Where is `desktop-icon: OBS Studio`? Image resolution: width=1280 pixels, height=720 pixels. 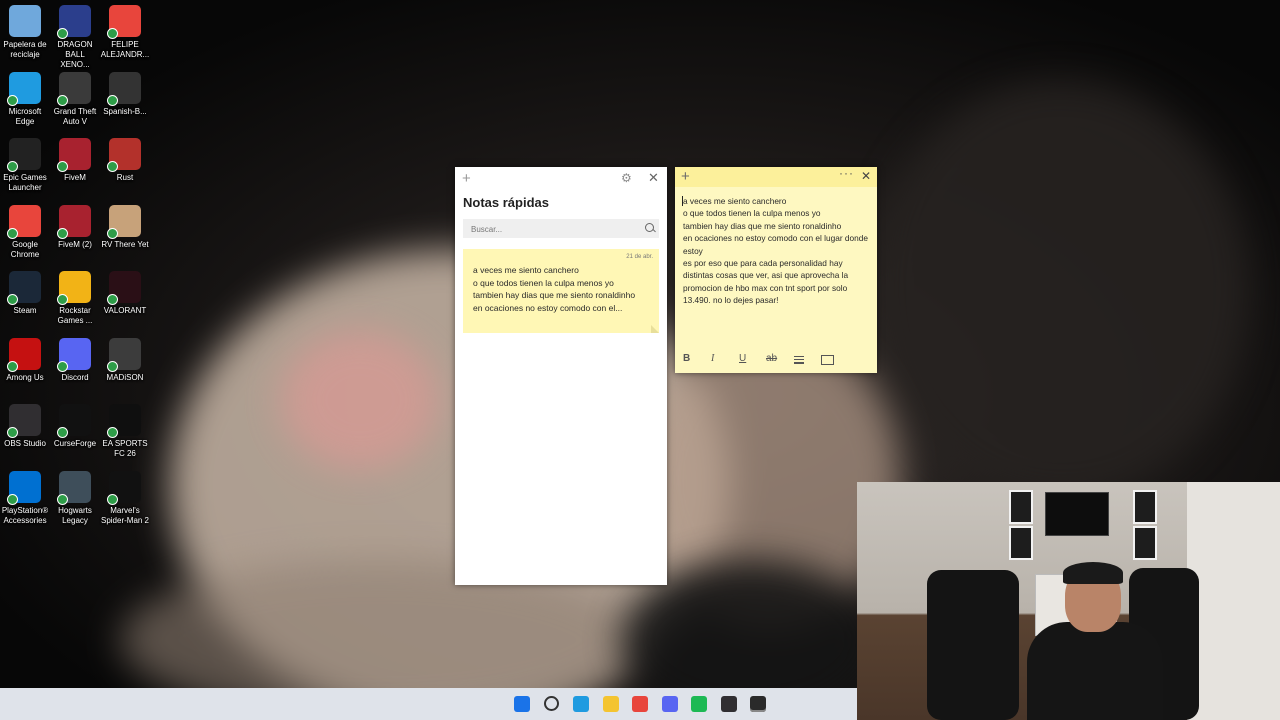
desktop-icon: OBS Studio is located at coordinates (25, 426).